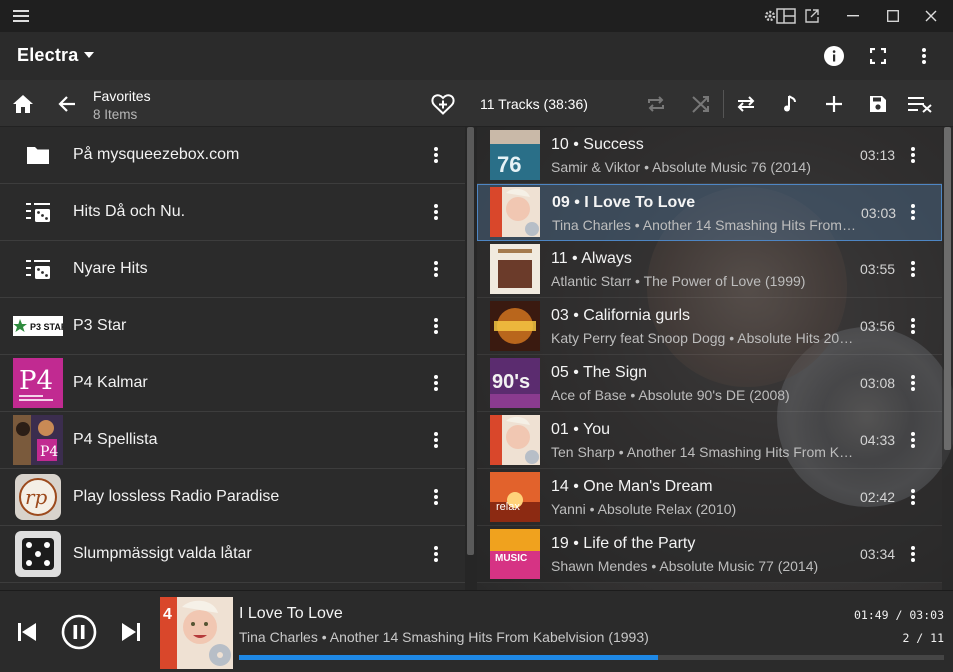 This screenshot has width=953, height=672. I want to click on track-subtitle: Shawn Mendes • Absolute Music 77 (2014), so click(685, 566).